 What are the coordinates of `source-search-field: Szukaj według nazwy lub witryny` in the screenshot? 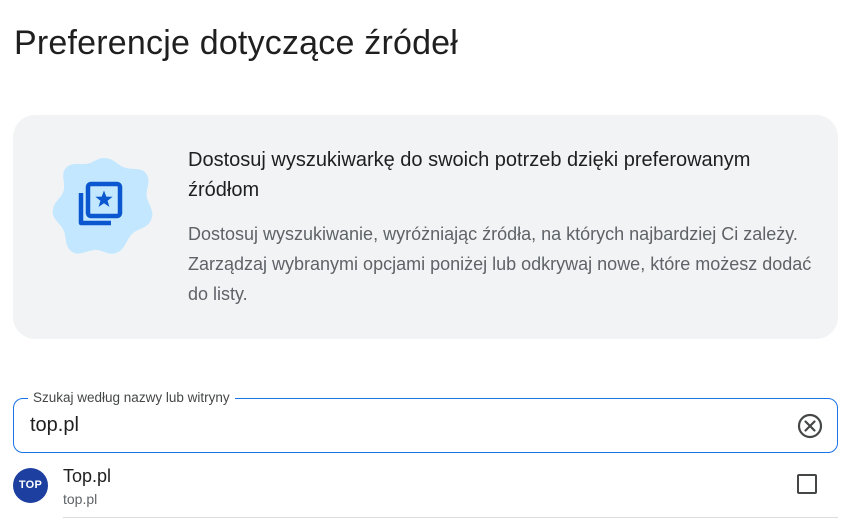 It's located at (425, 421).